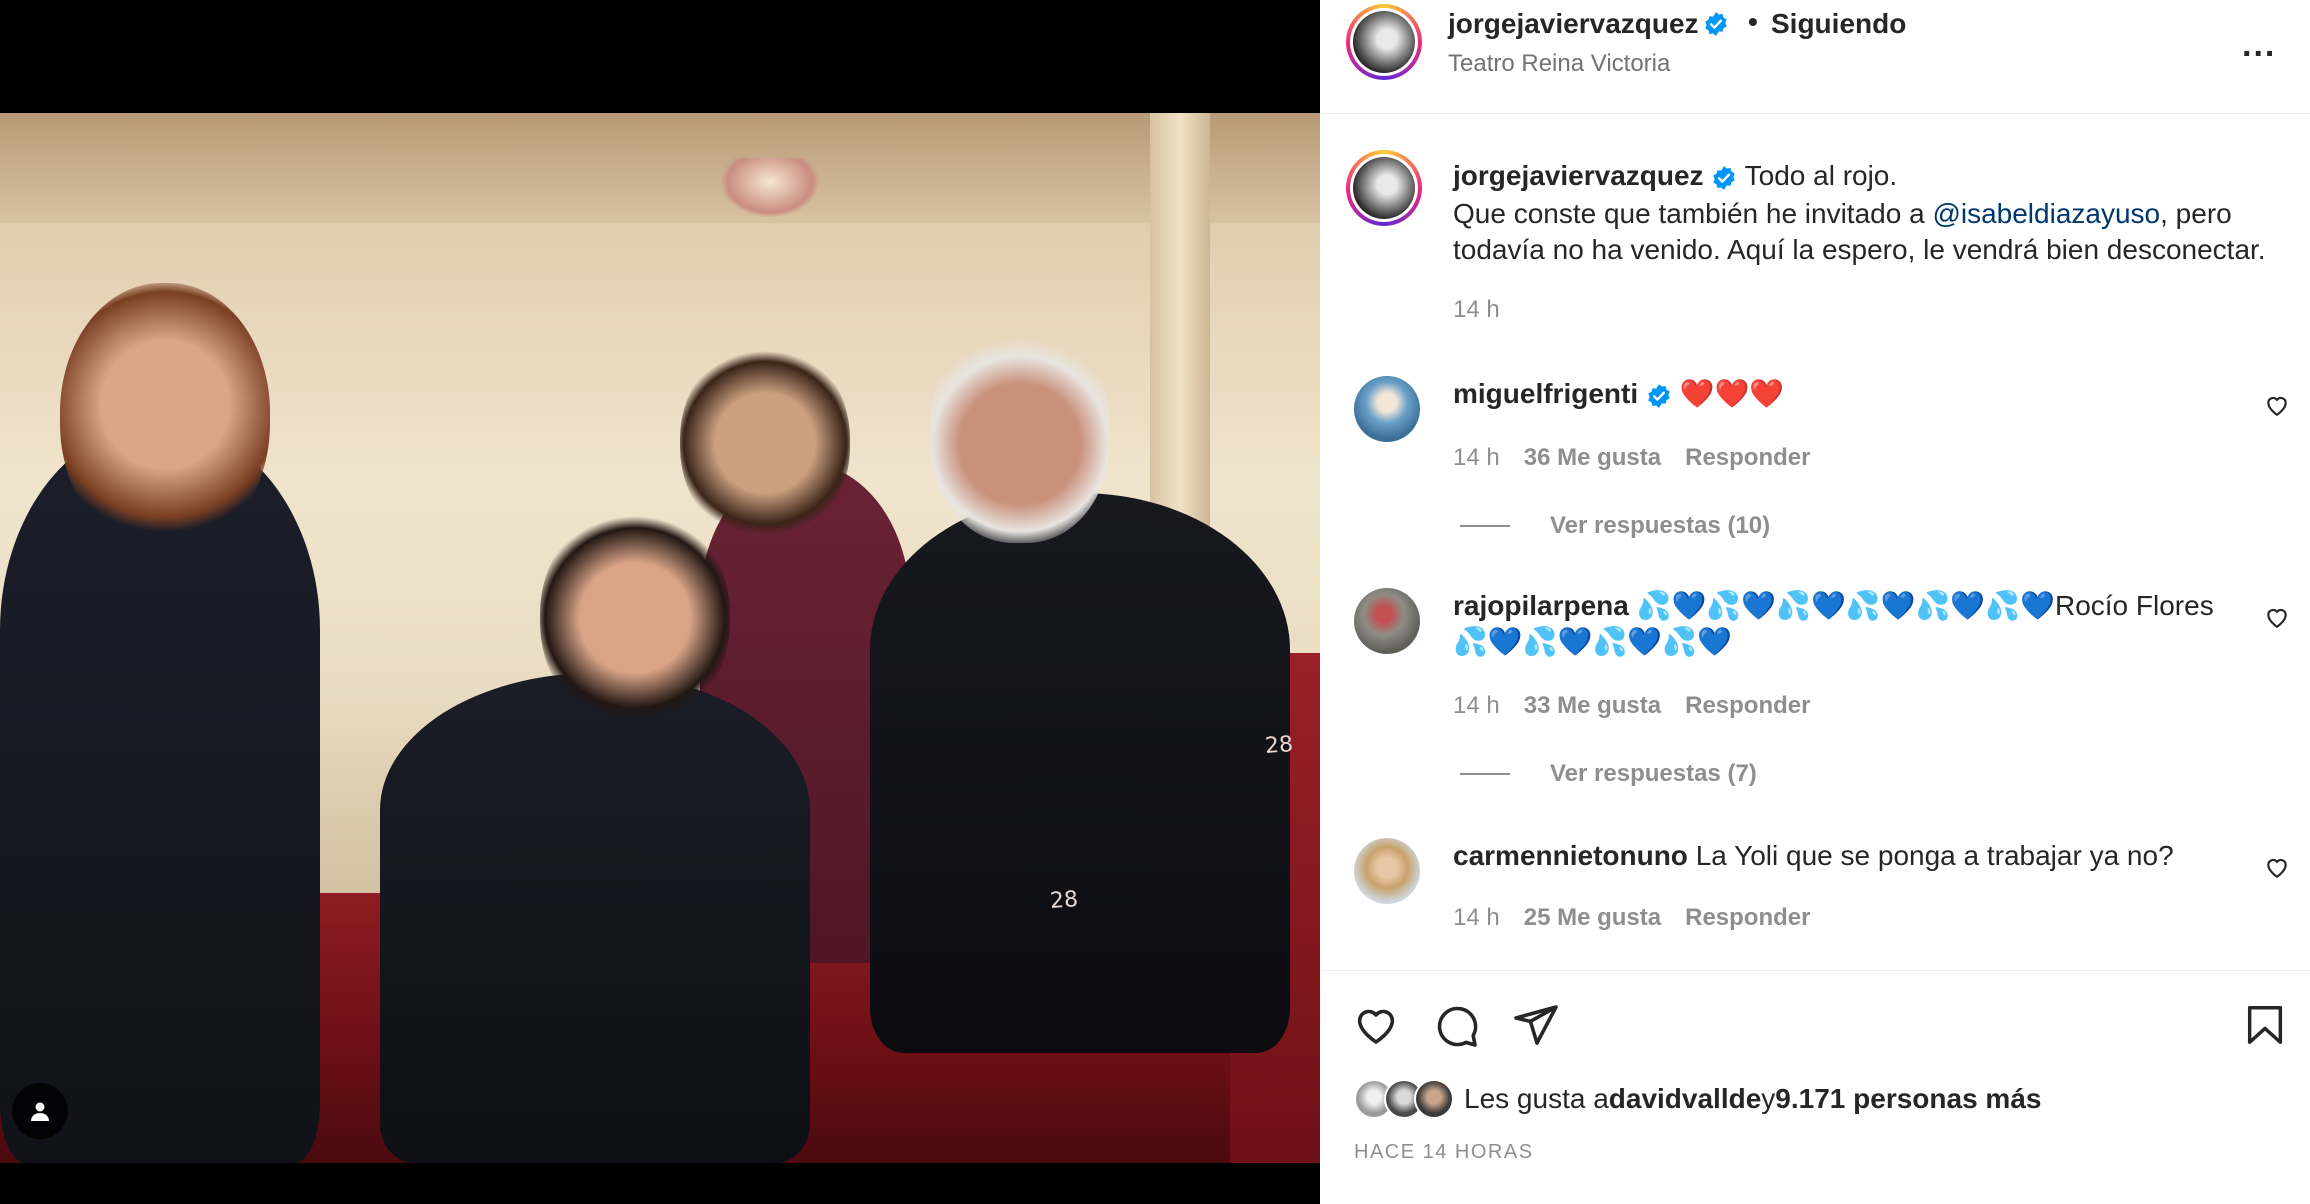 The image size is (2310, 1204). I want to click on photo-person-2-head, so click(635, 618).